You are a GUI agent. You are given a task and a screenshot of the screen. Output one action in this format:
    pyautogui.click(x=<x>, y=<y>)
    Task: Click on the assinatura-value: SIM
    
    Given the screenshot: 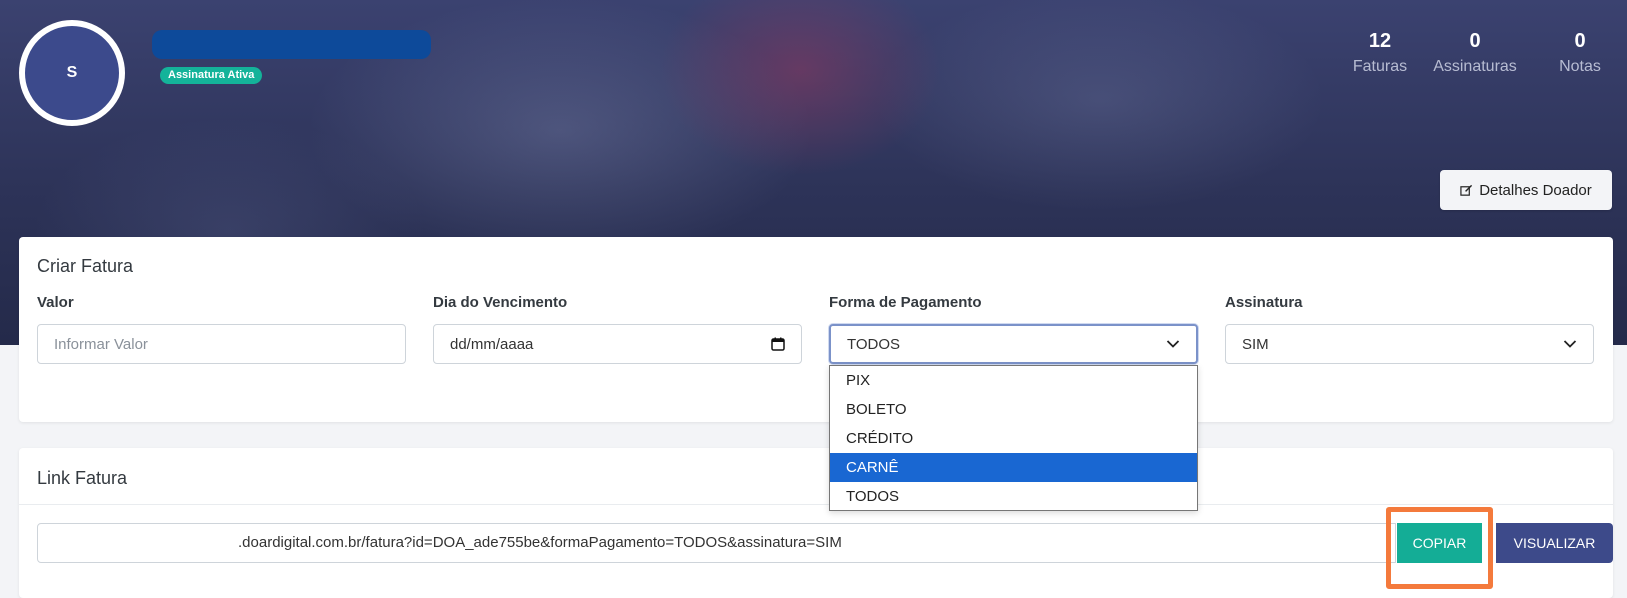 What is the action you would take?
    pyautogui.click(x=1255, y=344)
    